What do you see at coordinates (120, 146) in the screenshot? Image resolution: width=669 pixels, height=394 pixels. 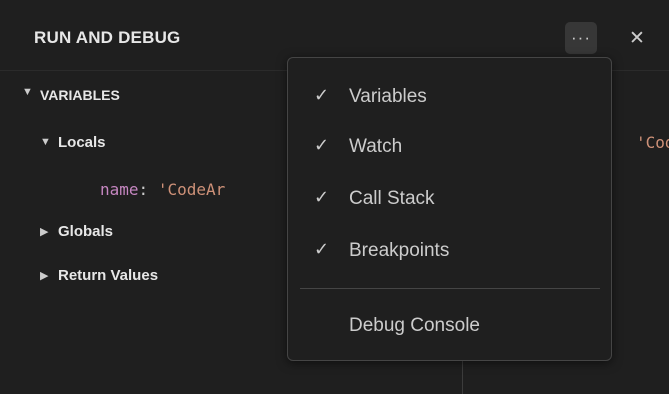 I see `tree-item-locals: ▼ Locals` at bounding box center [120, 146].